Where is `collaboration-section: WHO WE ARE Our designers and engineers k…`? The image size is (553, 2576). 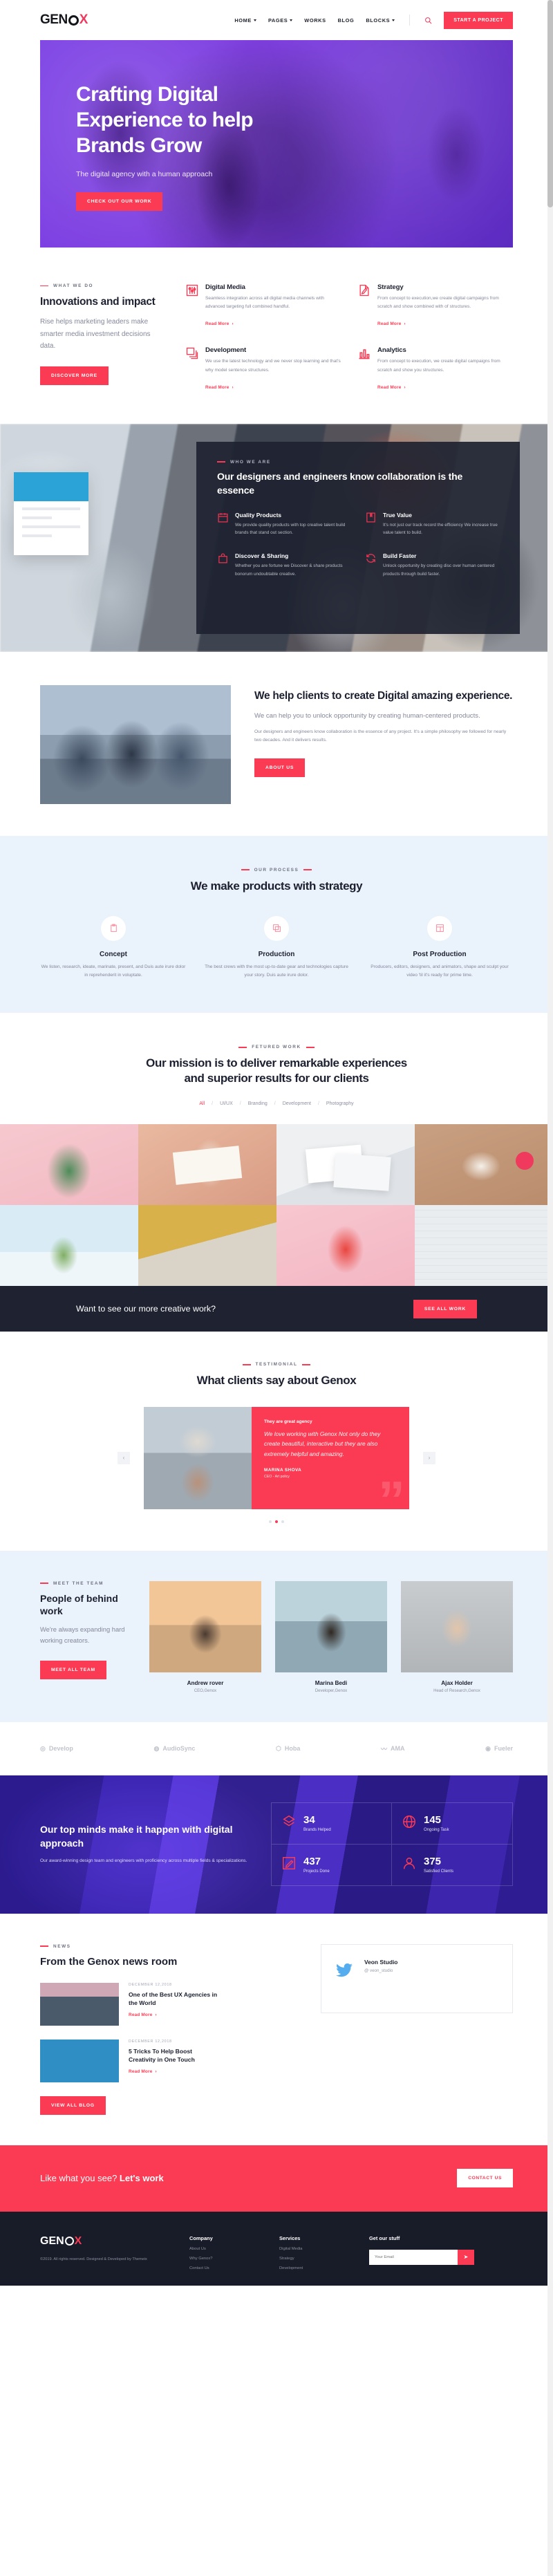 collaboration-section: WHO WE ARE Our designers and engineers k… is located at coordinates (276, 537).